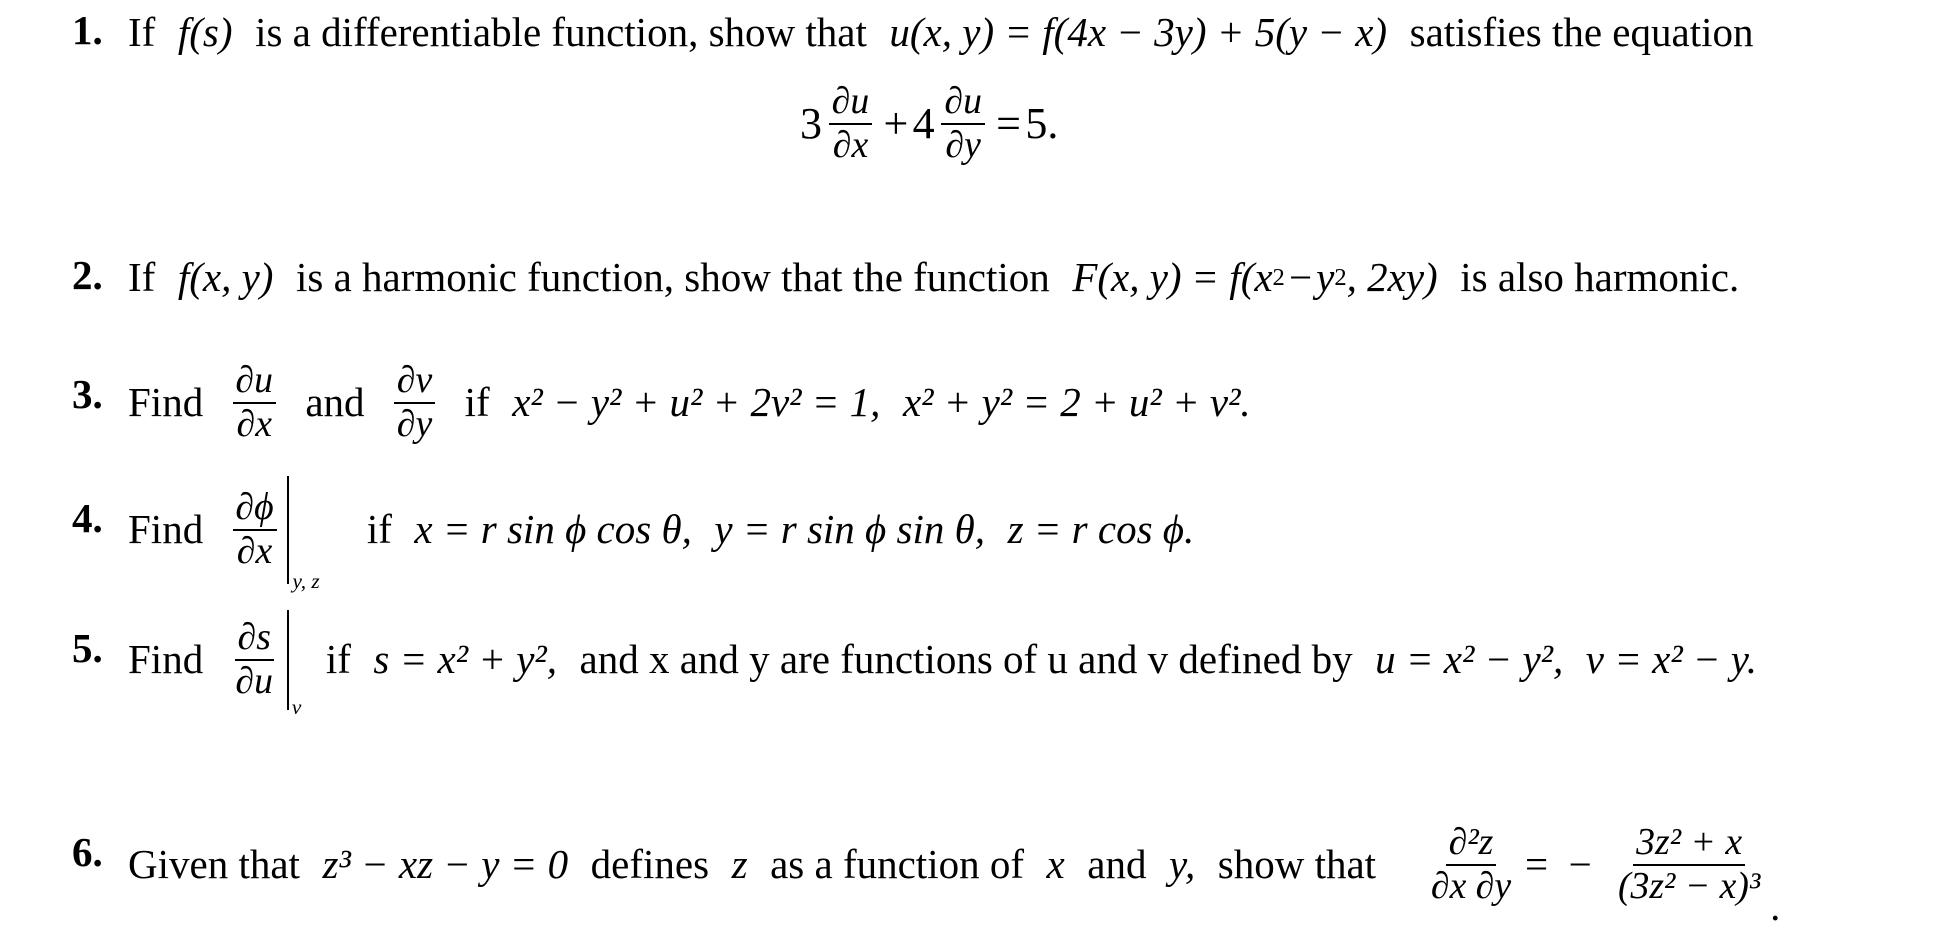 This screenshot has height=940, width=1939. I want to click on numerator: ∂ϕ, so click(254, 509).